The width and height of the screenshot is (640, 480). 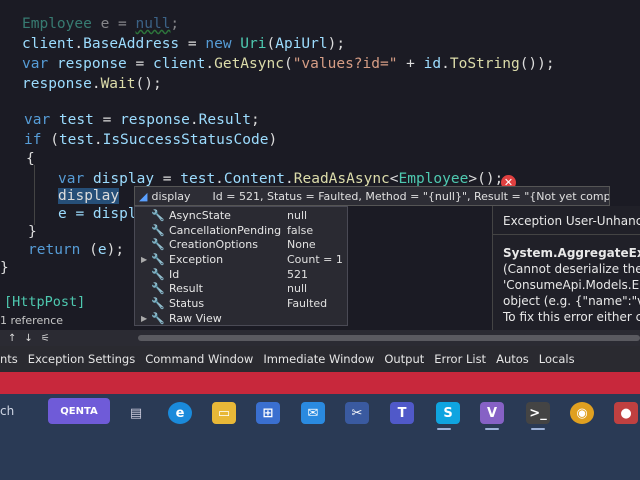 I want to click on datatip-row: ▶ 🔧 Exception Count = 1, so click(x=241, y=259).